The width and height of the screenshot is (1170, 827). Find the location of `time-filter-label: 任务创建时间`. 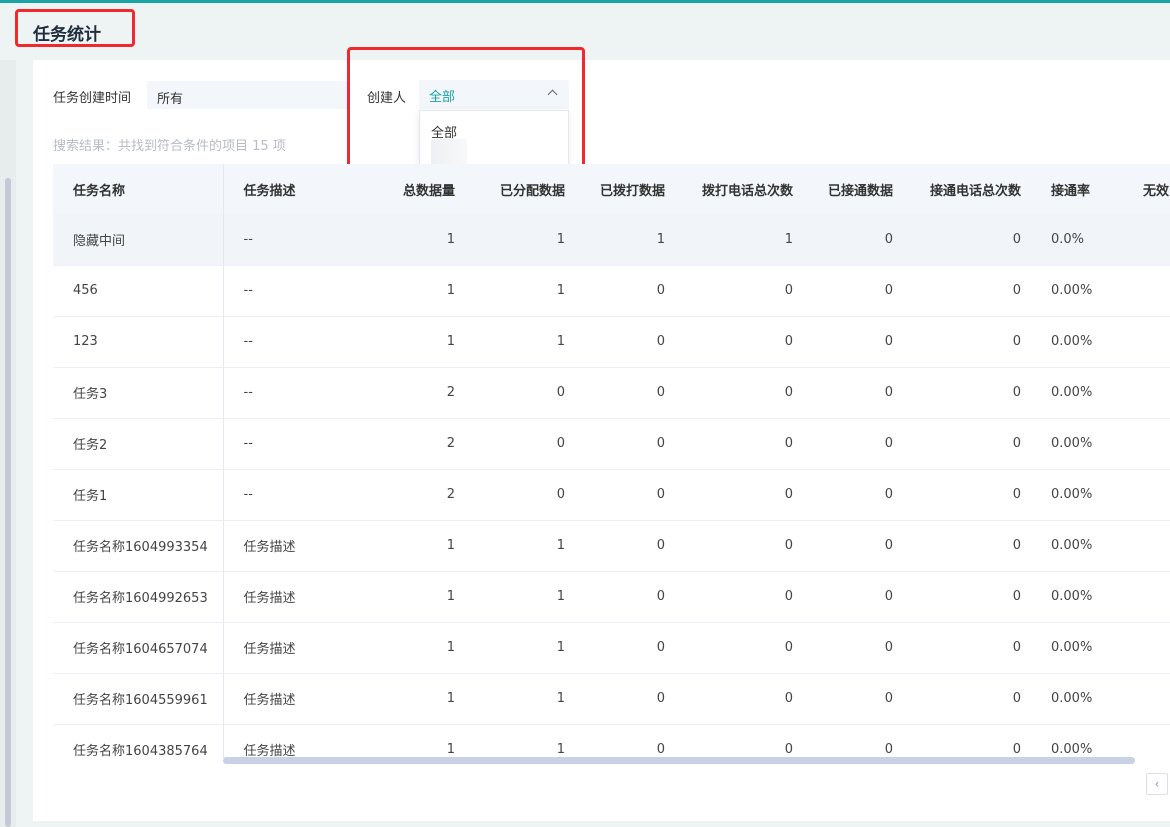

time-filter-label: 任务创建时间 is located at coordinates (92, 98).